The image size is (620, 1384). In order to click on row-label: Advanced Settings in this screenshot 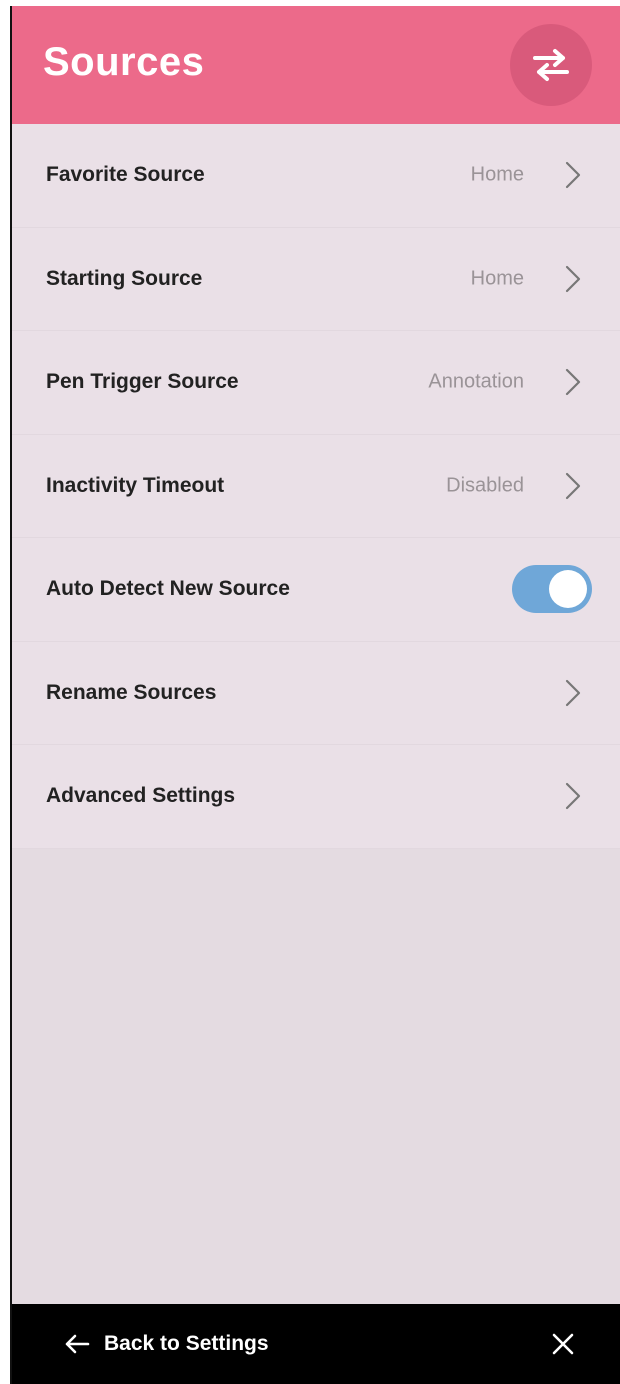, I will do `click(141, 796)`.